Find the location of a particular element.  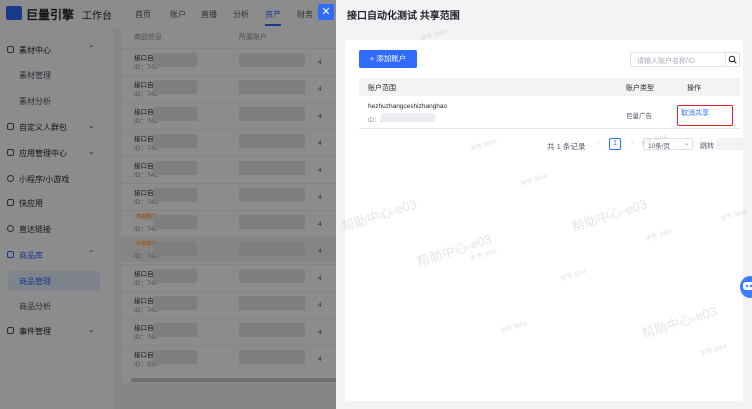

redacted-id is located at coordinates (408, 117).